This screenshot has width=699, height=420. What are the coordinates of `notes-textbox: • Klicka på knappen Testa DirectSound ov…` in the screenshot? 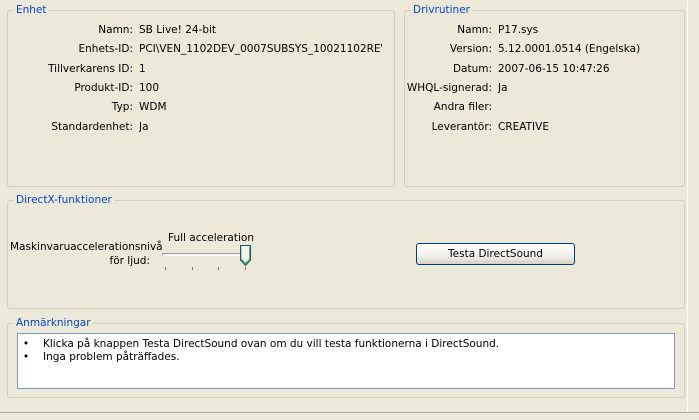 It's located at (346, 361).